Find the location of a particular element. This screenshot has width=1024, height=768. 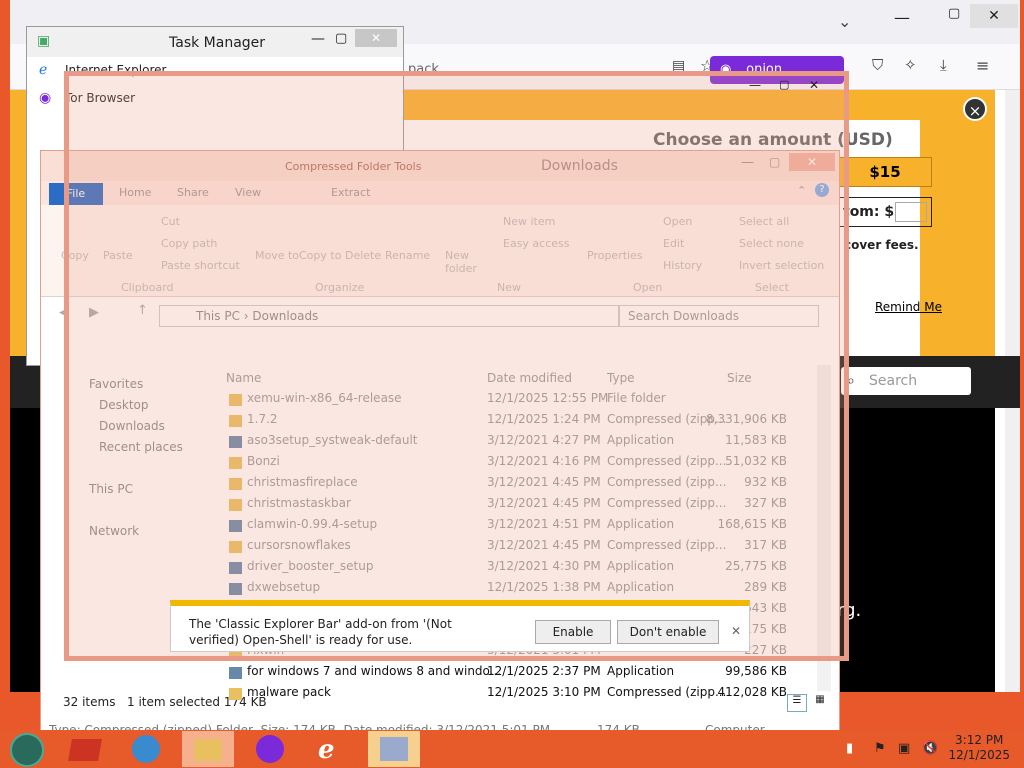

application-icon is located at coordinates (235, 673).